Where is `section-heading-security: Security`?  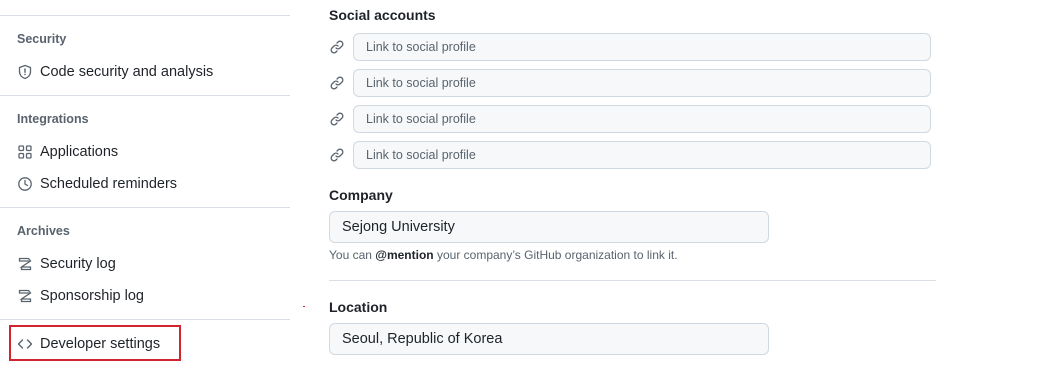 section-heading-security: Security is located at coordinates (42, 39).